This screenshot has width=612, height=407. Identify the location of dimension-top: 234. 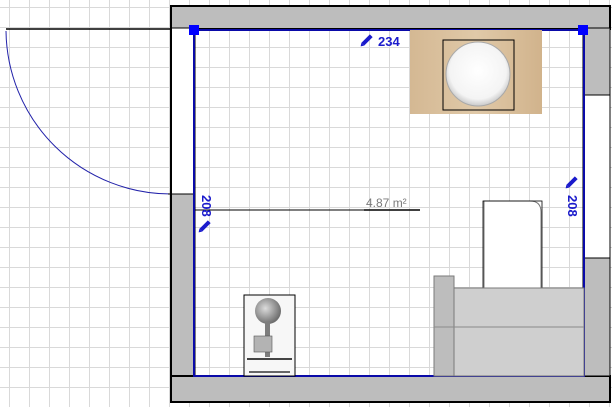
(389, 41).